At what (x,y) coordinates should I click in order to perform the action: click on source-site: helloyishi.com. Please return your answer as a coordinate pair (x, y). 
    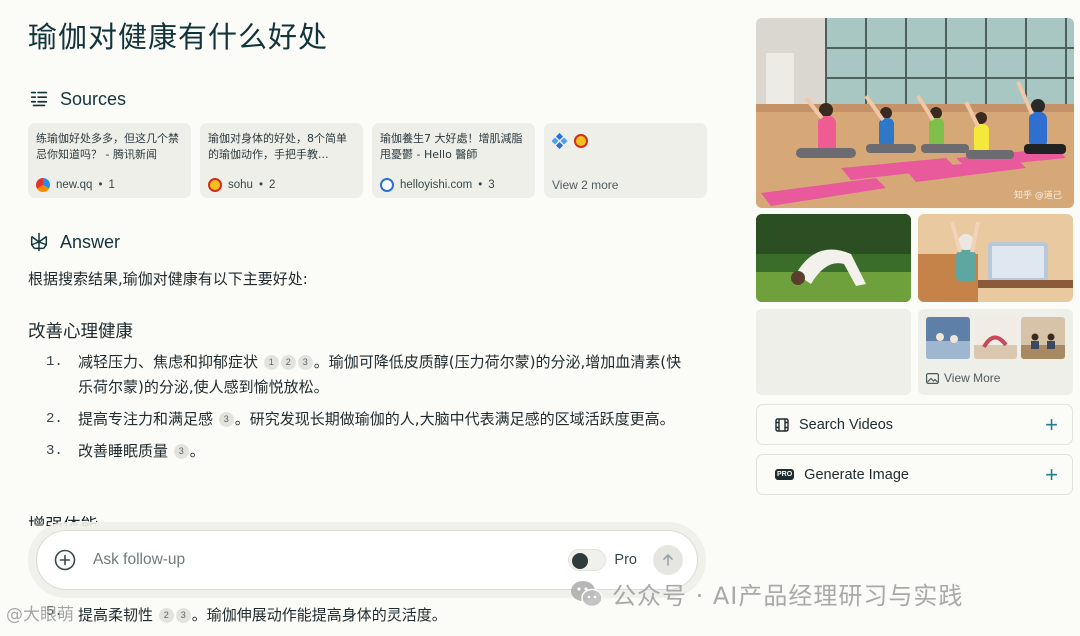
    Looking at the image, I should click on (436, 185).